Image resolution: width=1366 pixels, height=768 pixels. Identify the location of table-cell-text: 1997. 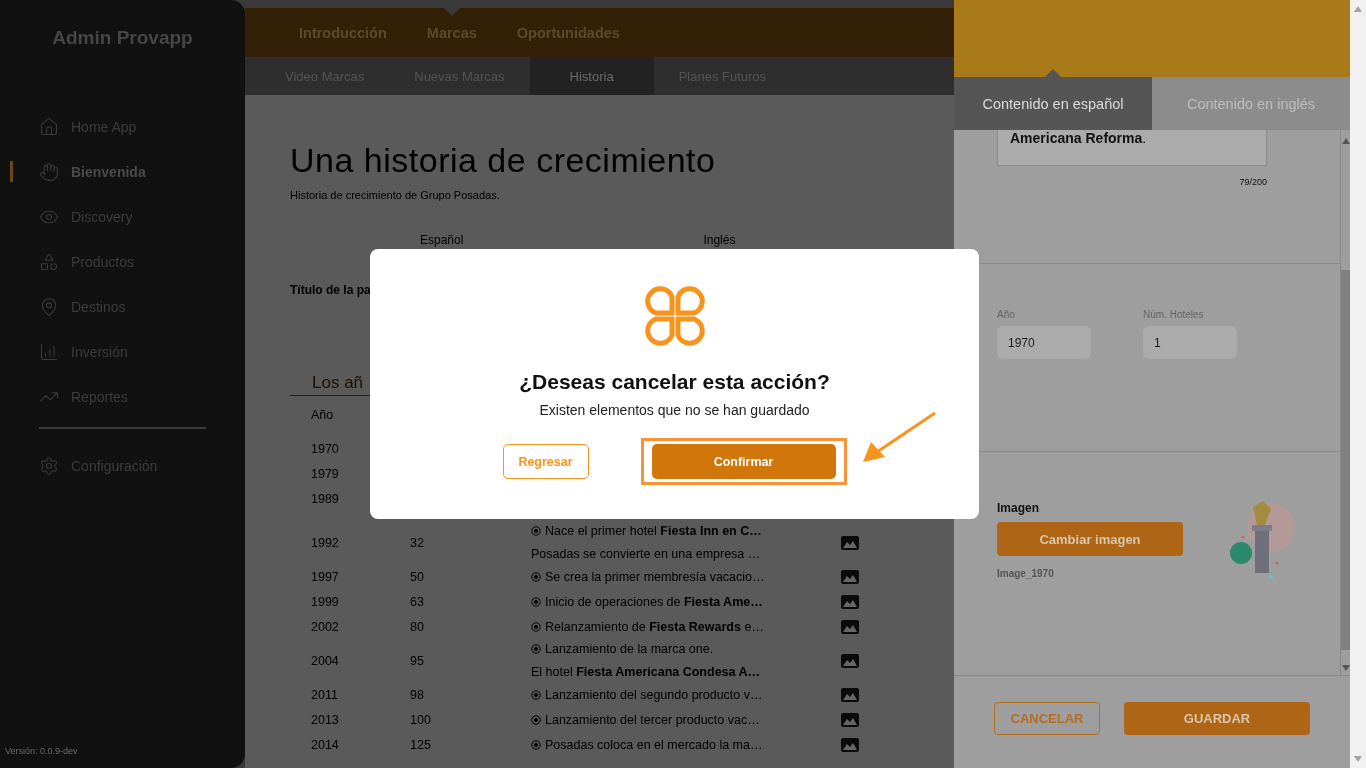
(325, 576).